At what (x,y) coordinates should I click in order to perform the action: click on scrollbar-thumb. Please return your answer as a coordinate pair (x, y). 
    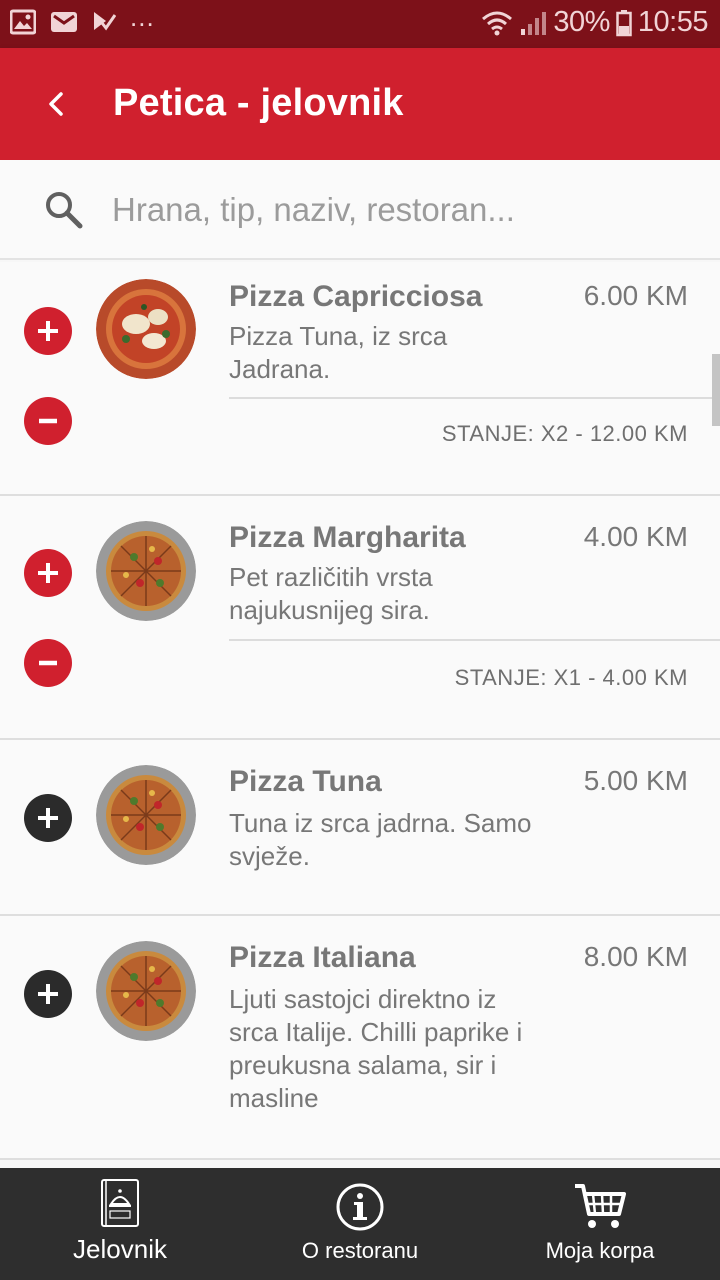
    Looking at the image, I should click on (716, 390).